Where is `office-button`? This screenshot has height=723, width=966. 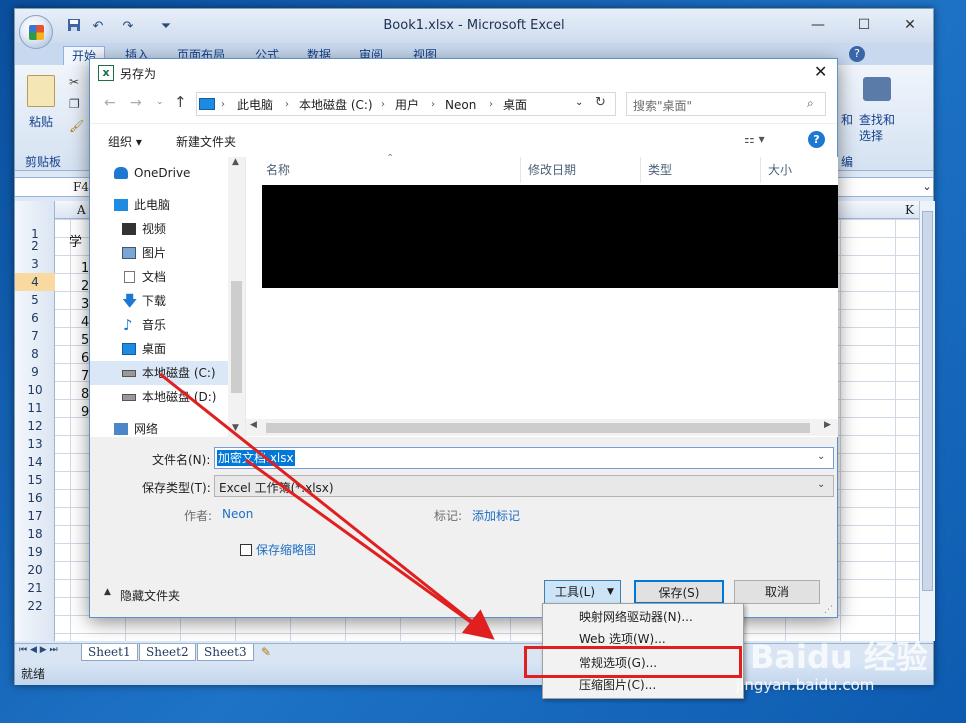
office-button is located at coordinates (36, 32).